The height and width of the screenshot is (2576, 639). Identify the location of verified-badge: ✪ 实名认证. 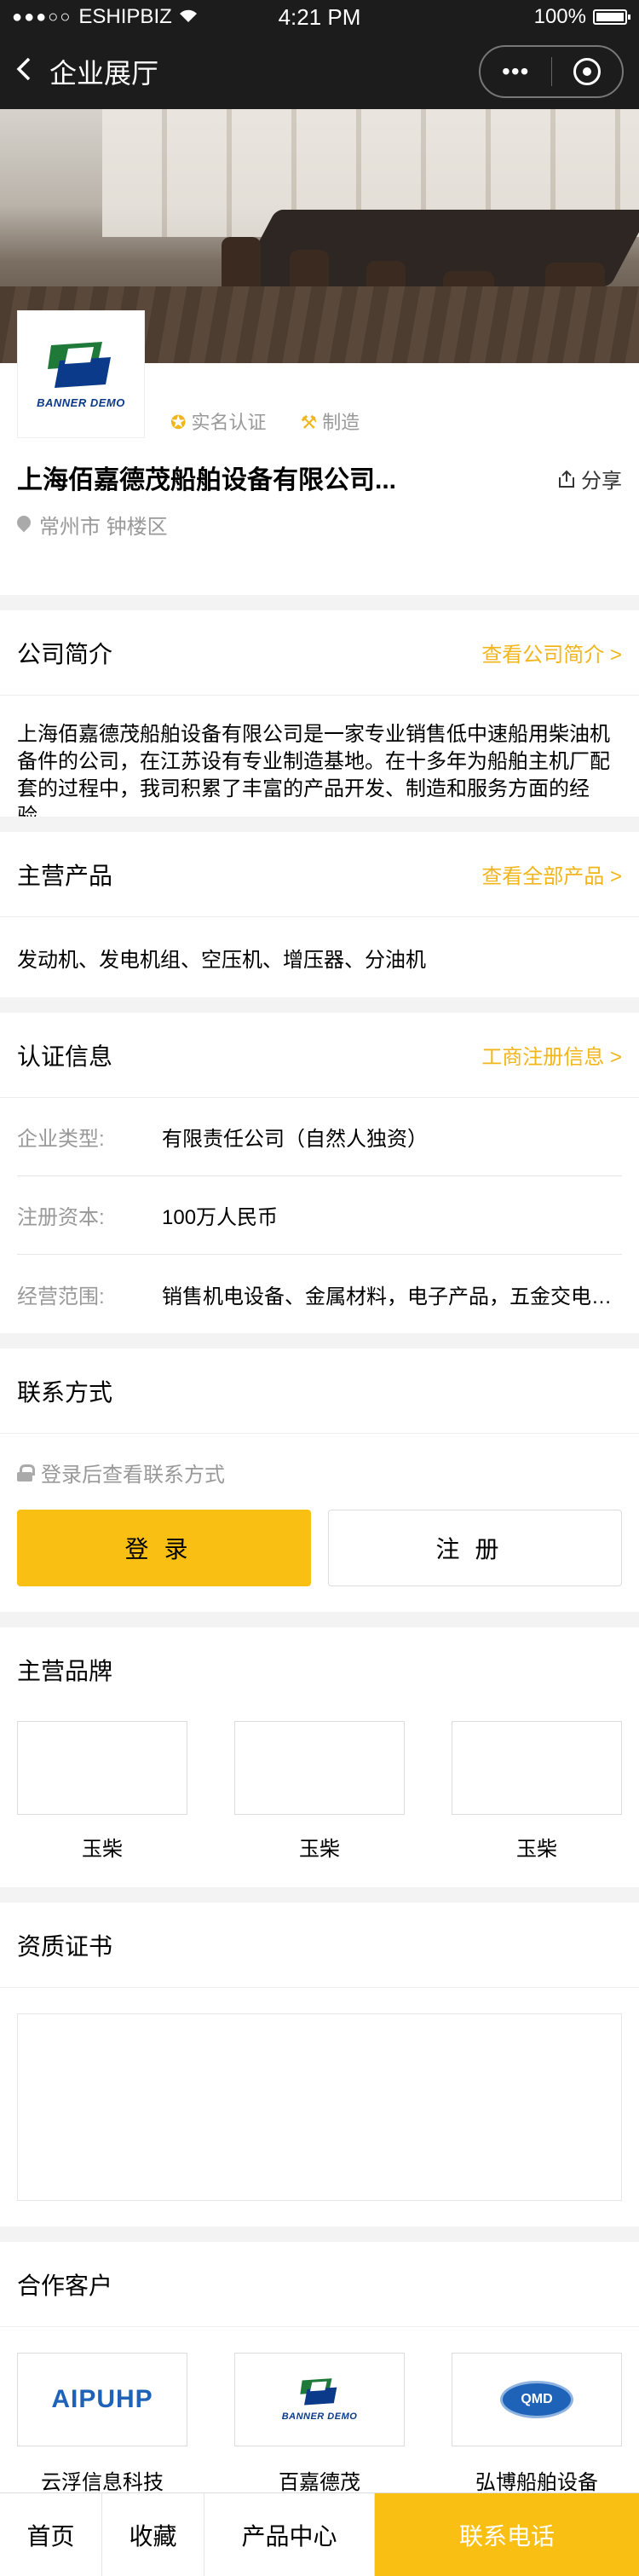
(219, 422).